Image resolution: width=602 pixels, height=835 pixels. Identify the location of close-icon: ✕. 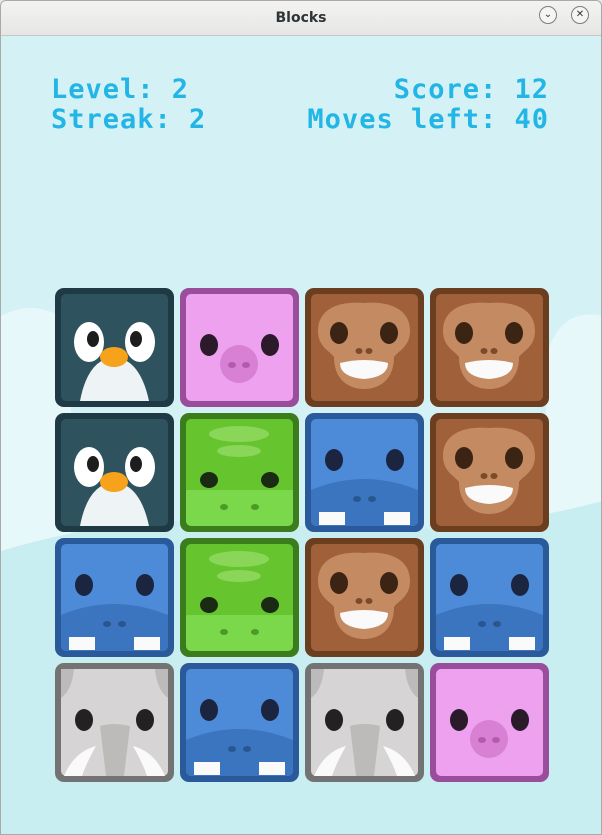
(580, 14).